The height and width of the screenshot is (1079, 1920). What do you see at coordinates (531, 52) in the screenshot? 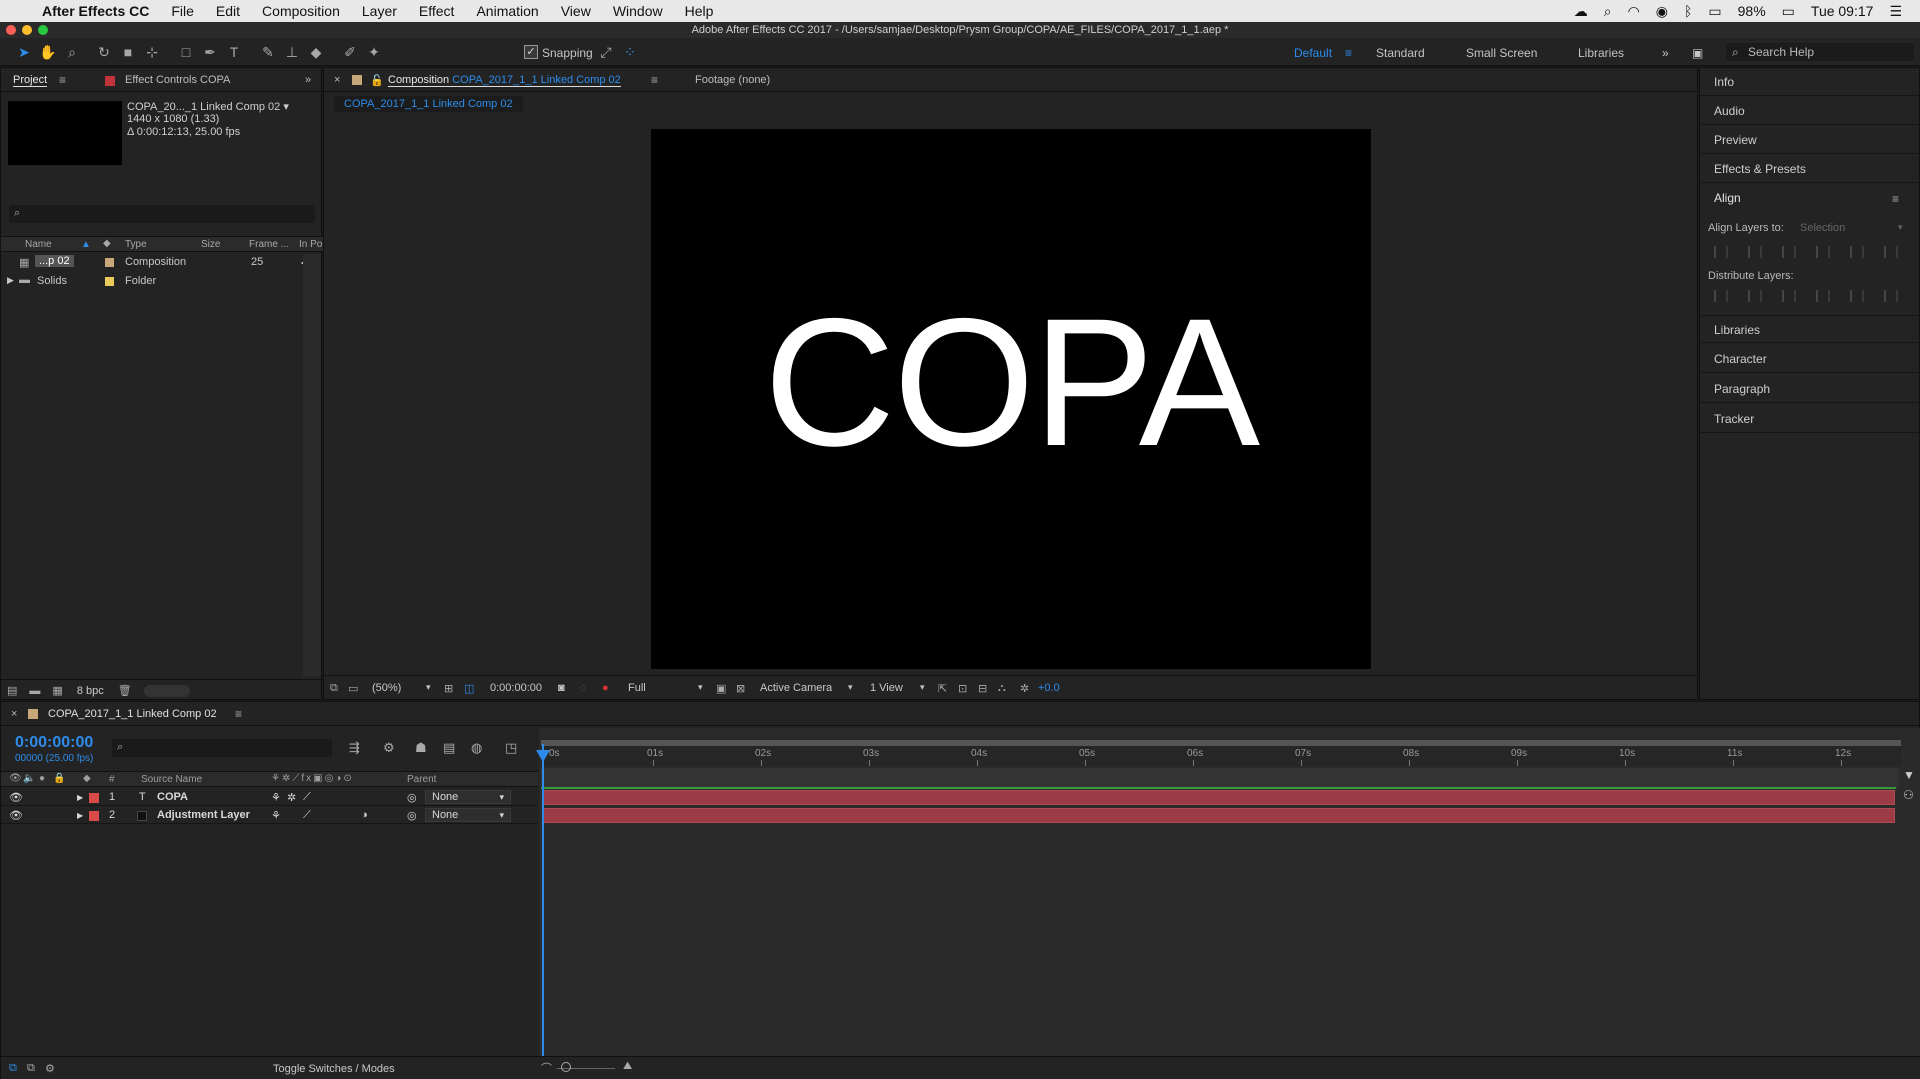
I see `snapping-checkbox: ✓` at bounding box center [531, 52].